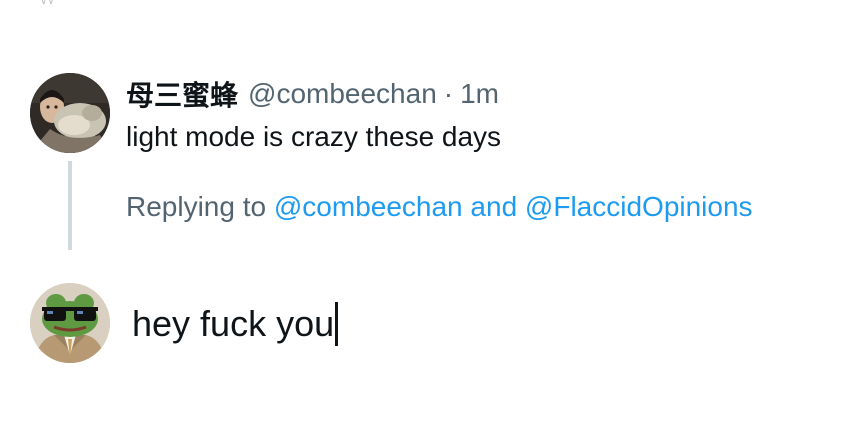 The width and height of the screenshot is (866, 430). Describe the element at coordinates (233, 323) in the screenshot. I see `reply-compose-text: hey fuck you` at that location.